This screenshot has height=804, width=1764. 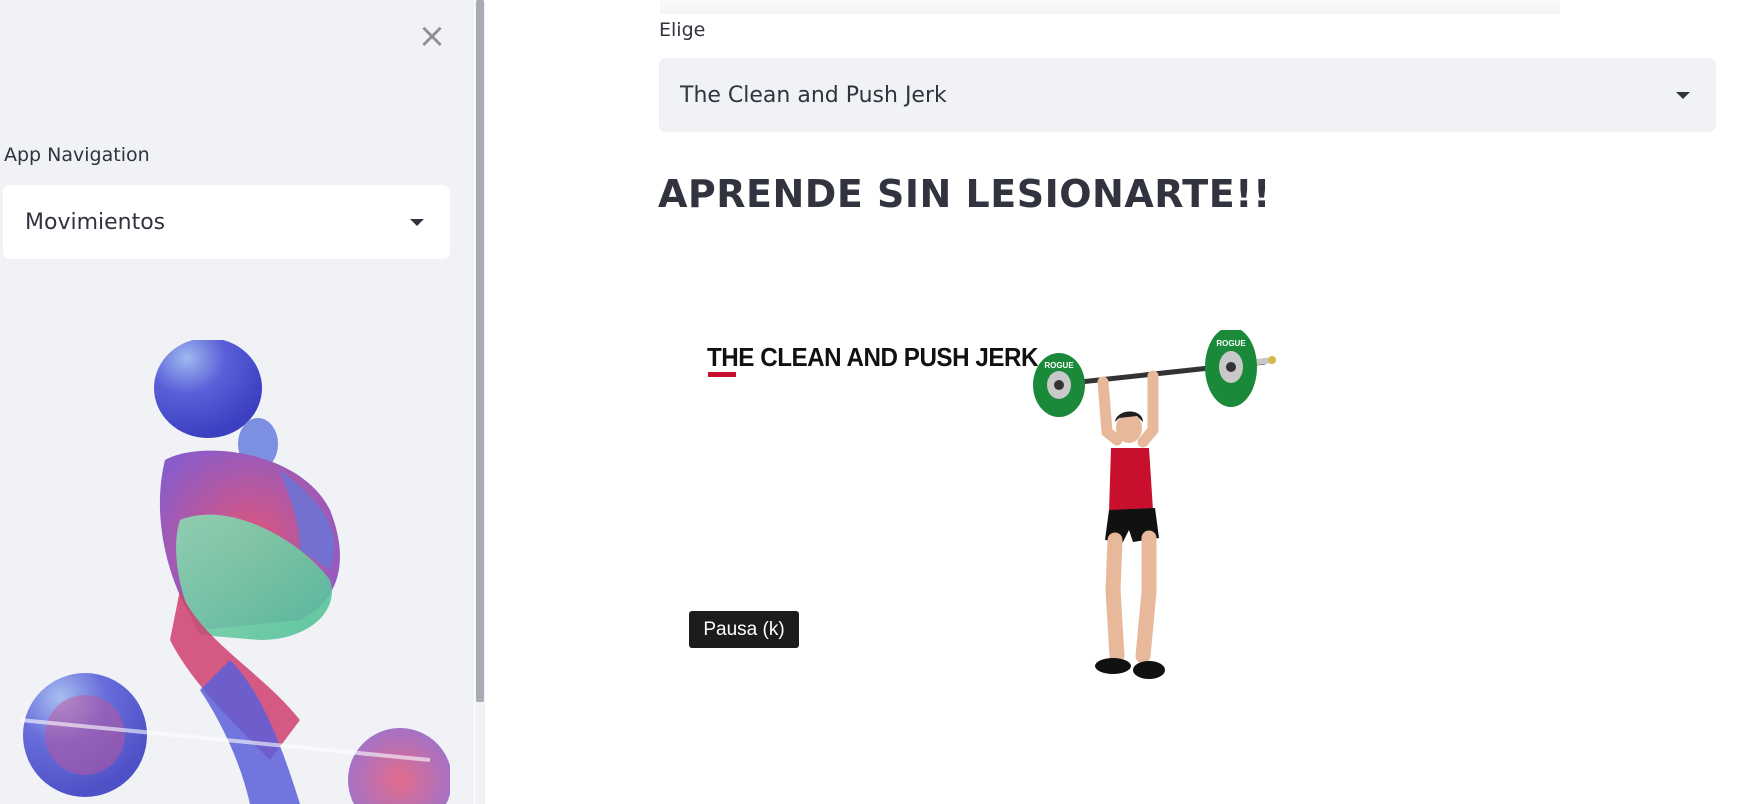 What do you see at coordinates (813, 95) in the screenshot?
I see `exercise-select-value: The Clean and Push Jerk` at bounding box center [813, 95].